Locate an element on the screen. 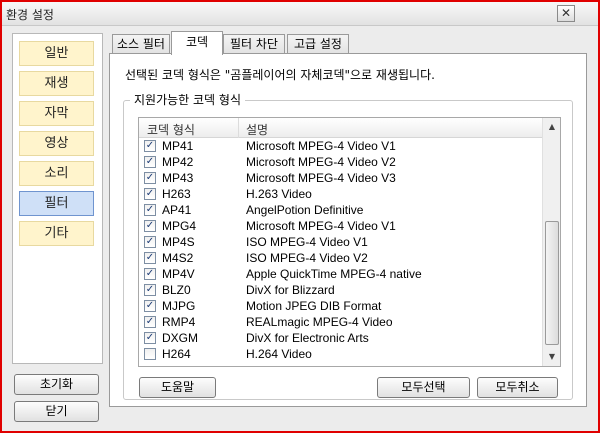  codec-checkbox is located at coordinates (150, 354).